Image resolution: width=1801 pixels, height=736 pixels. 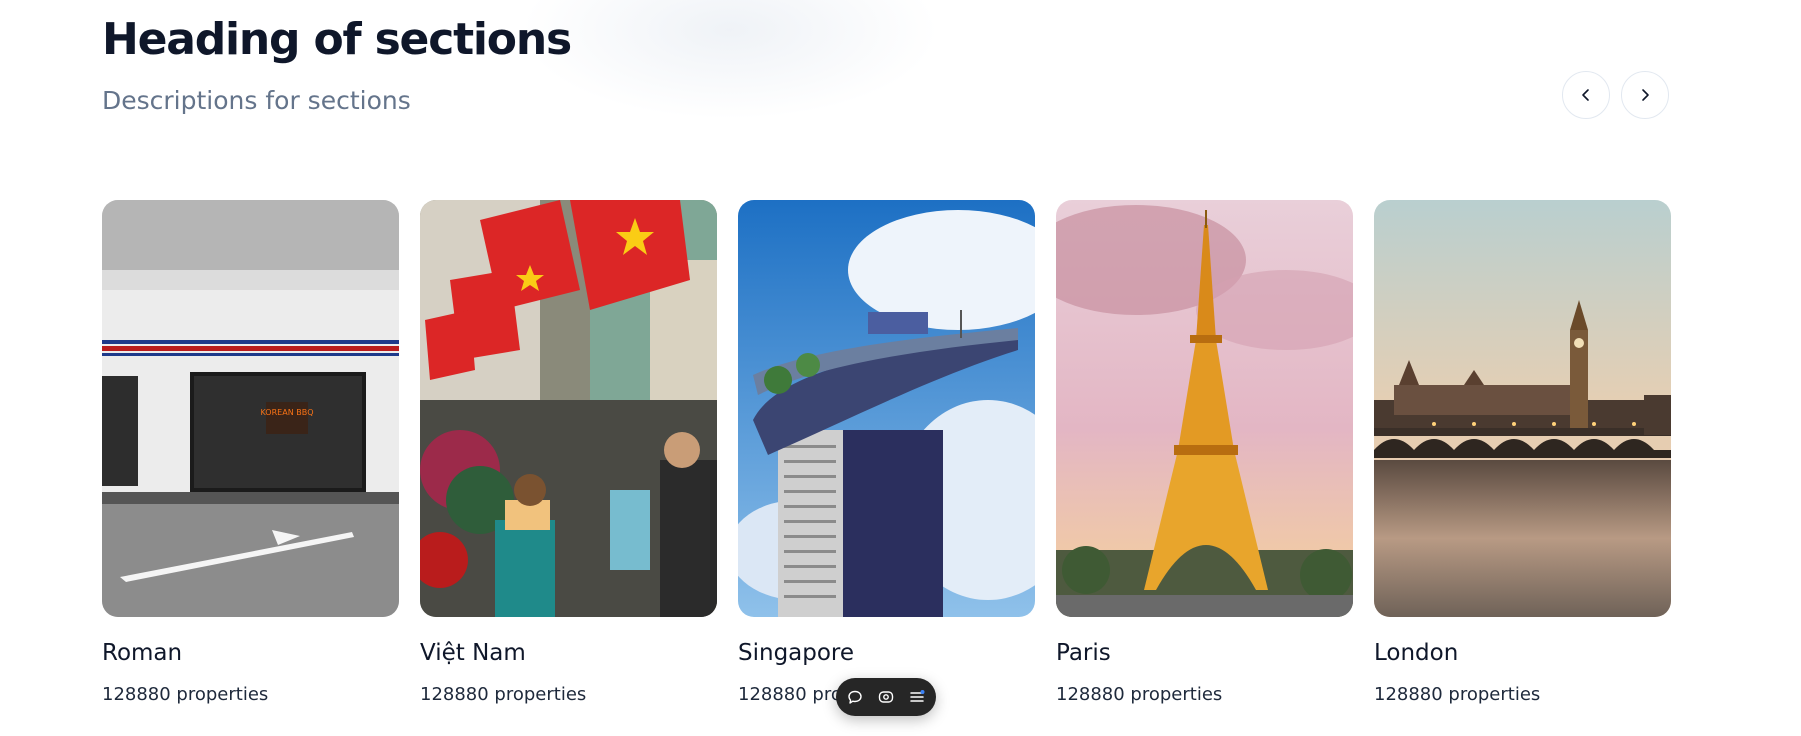 I want to click on destination-name: Singapore, so click(x=796, y=653).